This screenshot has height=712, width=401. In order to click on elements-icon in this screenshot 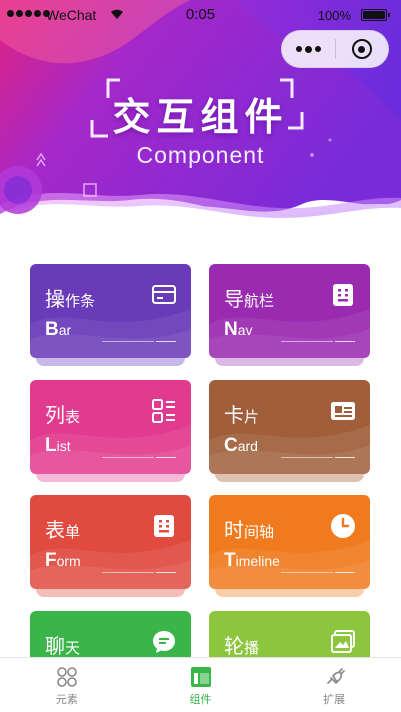, I will do `click(67, 677)`.